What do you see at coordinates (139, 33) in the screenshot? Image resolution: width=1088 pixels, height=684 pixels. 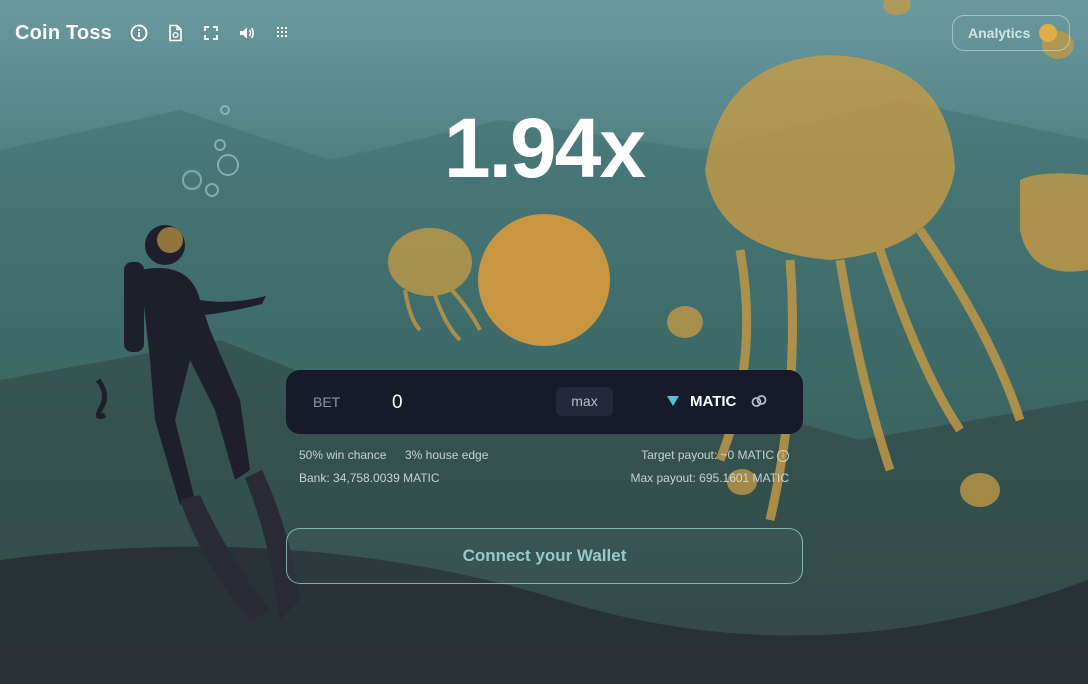 I see `info-icon` at bounding box center [139, 33].